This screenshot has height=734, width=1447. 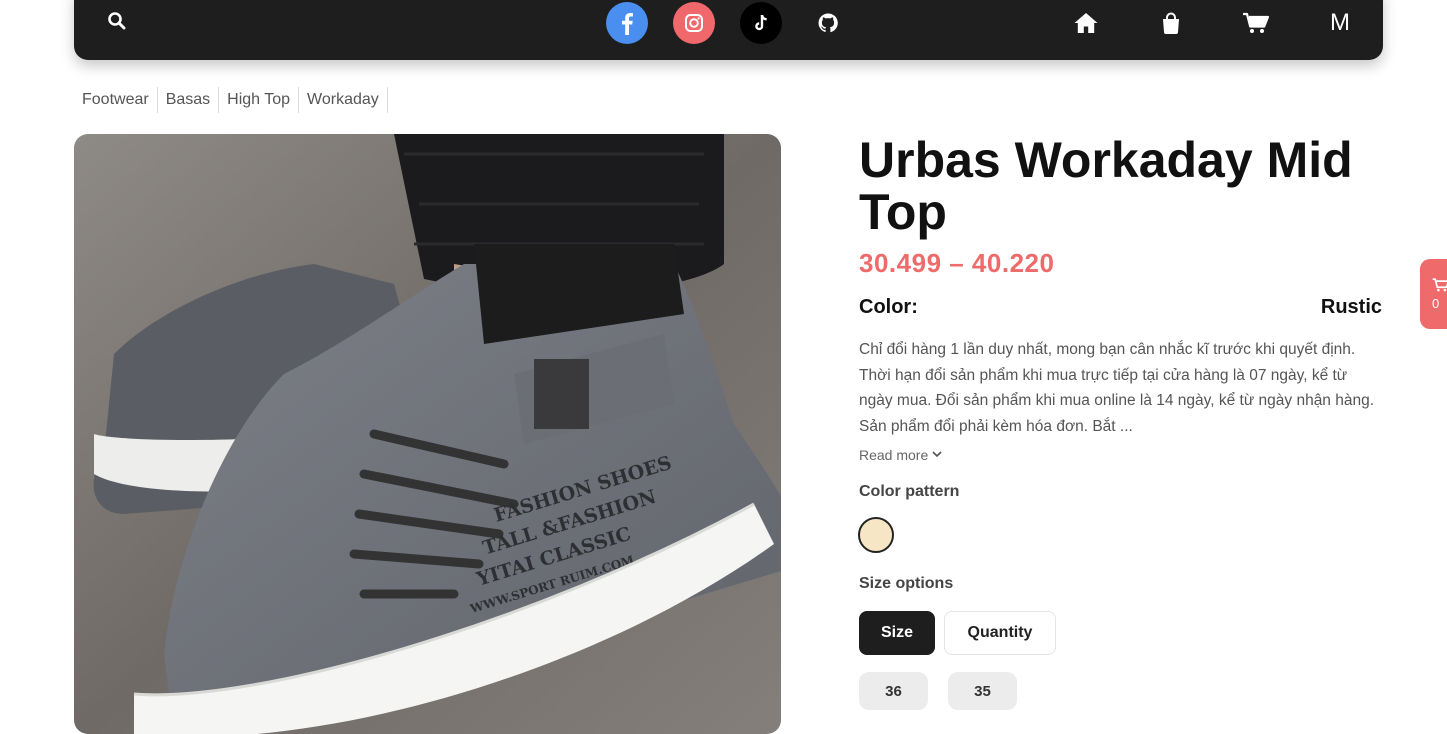 What do you see at coordinates (343, 100) in the screenshot?
I see `breadcrumb-workaday: Workaday` at bounding box center [343, 100].